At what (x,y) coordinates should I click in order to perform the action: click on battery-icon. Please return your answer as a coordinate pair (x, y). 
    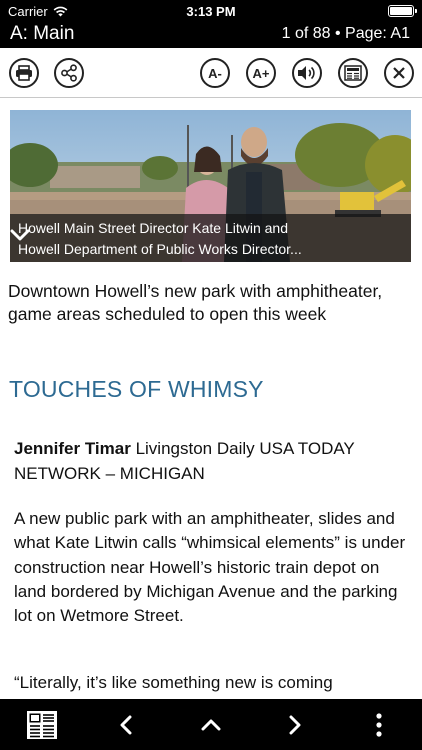
    Looking at the image, I should click on (402, 11).